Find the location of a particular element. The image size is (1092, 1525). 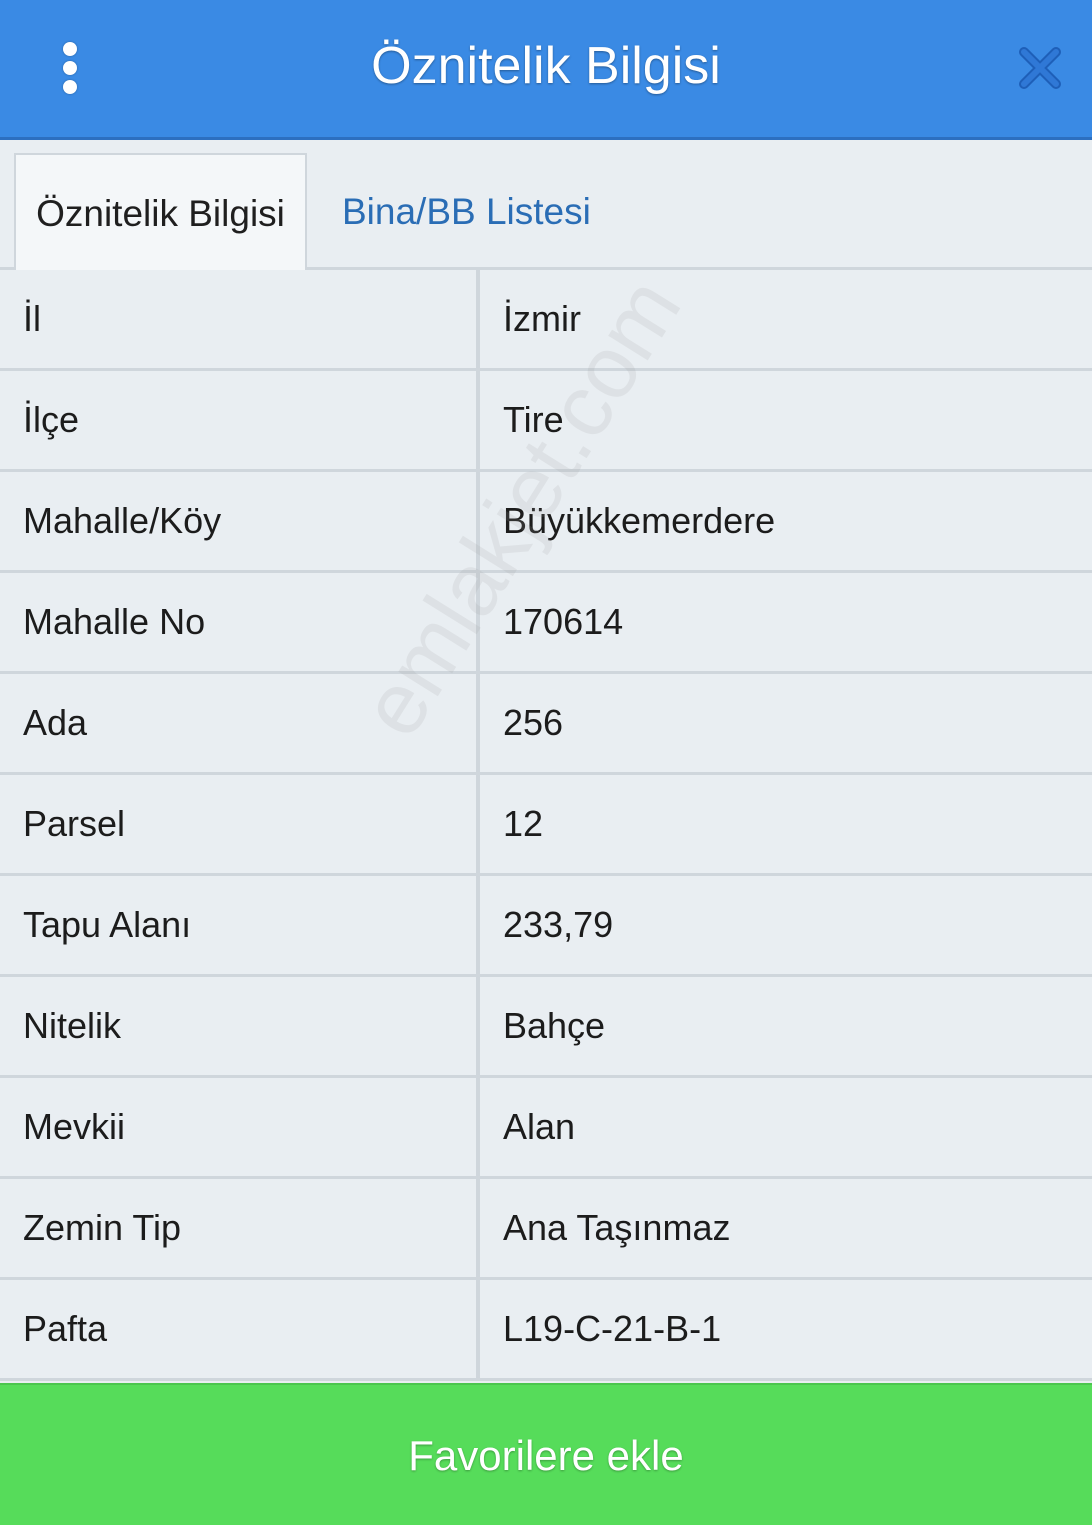

table-row: İlçe Tire is located at coordinates (546, 421).